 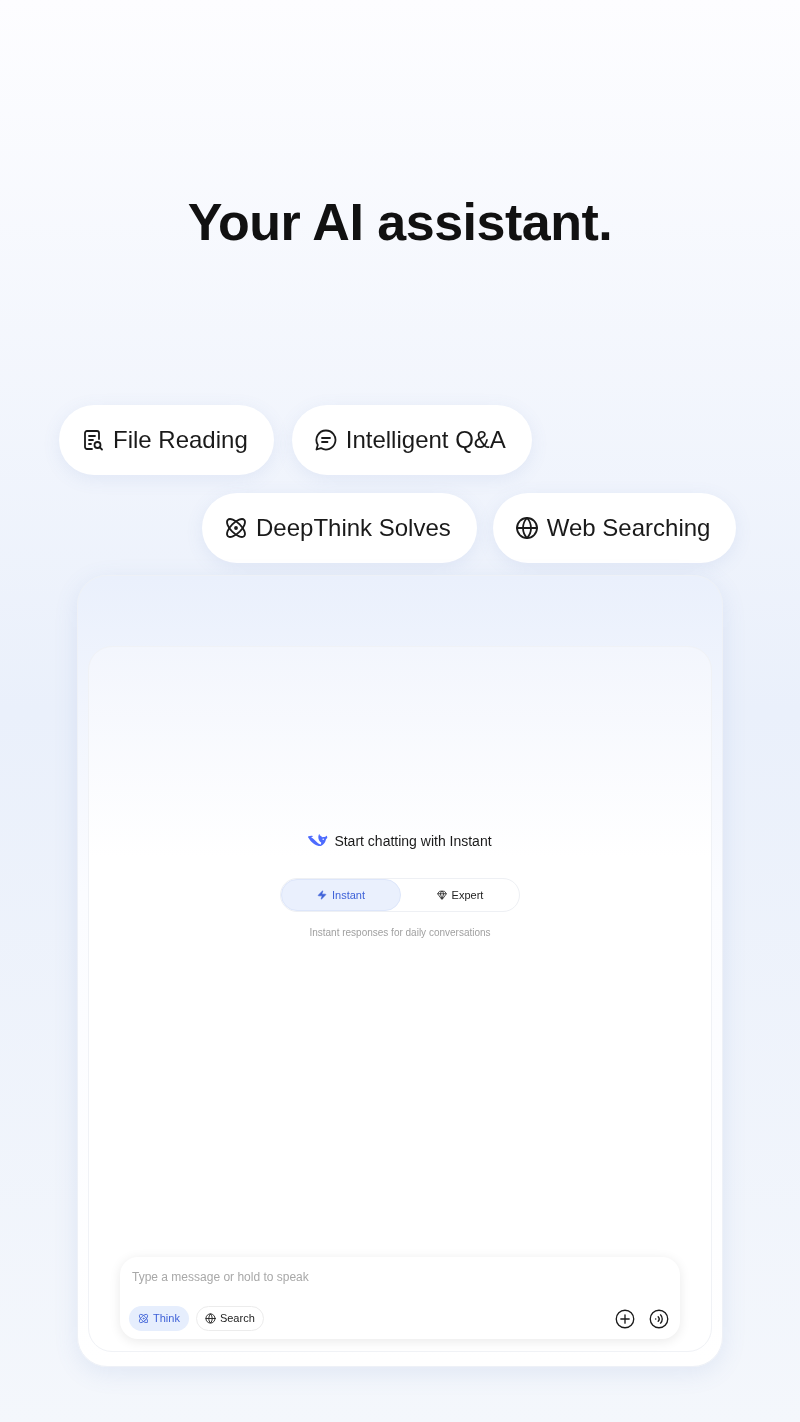 I want to click on feature-label: File Reading, so click(x=180, y=440).